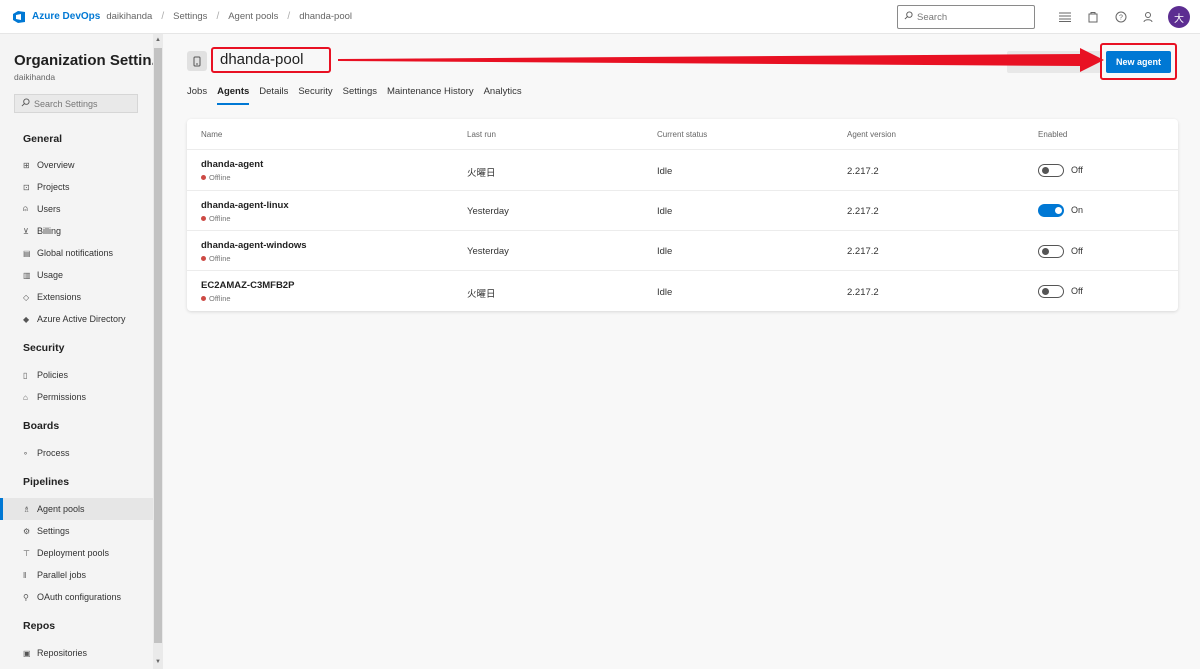  Describe the element at coordinates (1138, 62) in the screenshot. I see `new-agent-button: New agent` at that location.